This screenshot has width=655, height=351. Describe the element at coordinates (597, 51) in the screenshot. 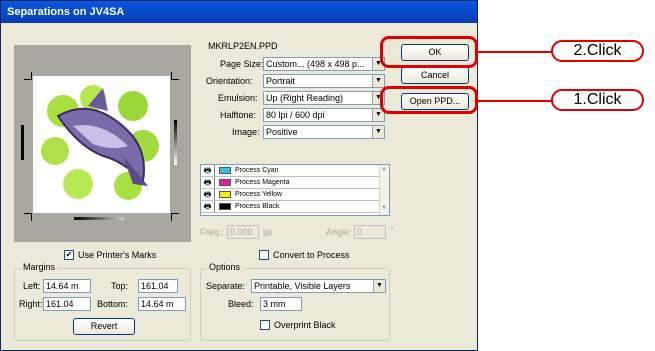

I see `callout-2-click: 2.Click` at that location.